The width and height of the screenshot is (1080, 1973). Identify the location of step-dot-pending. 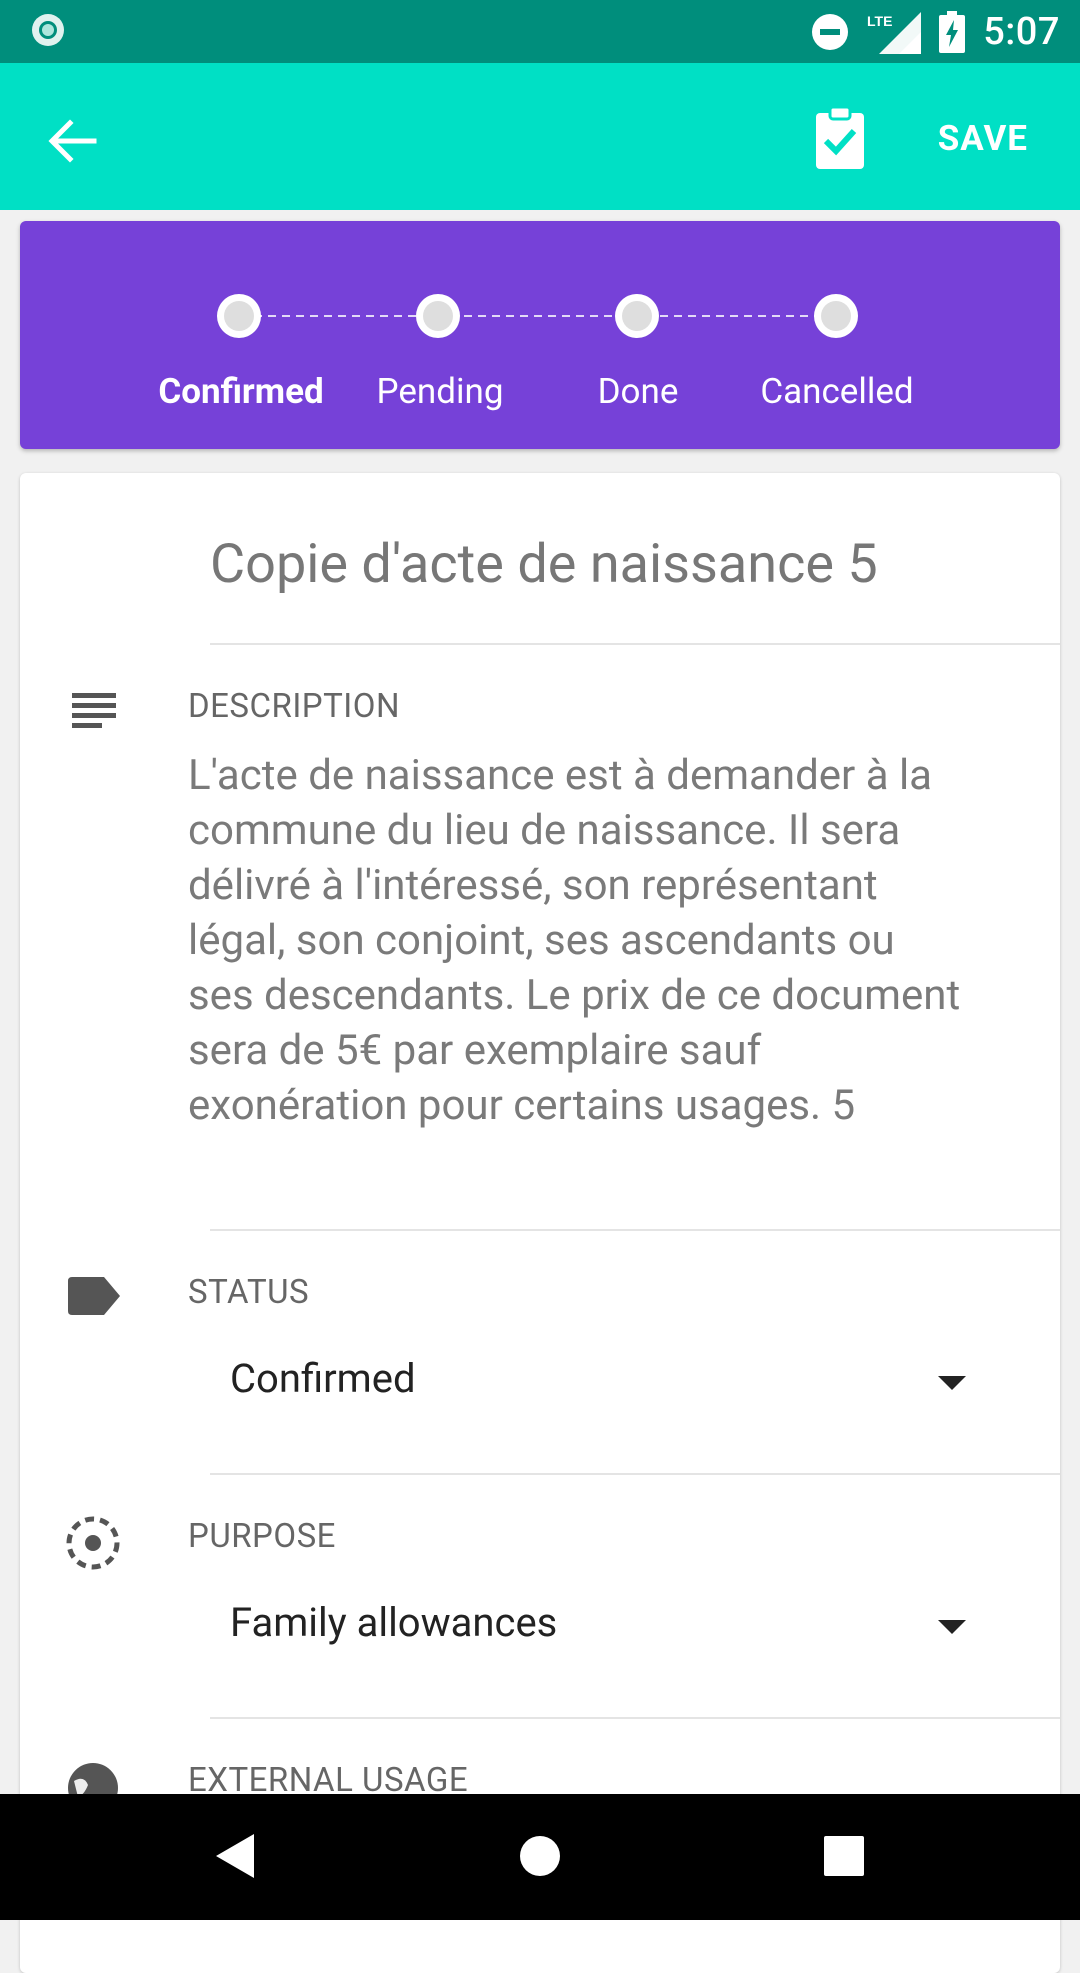
(438, 316).